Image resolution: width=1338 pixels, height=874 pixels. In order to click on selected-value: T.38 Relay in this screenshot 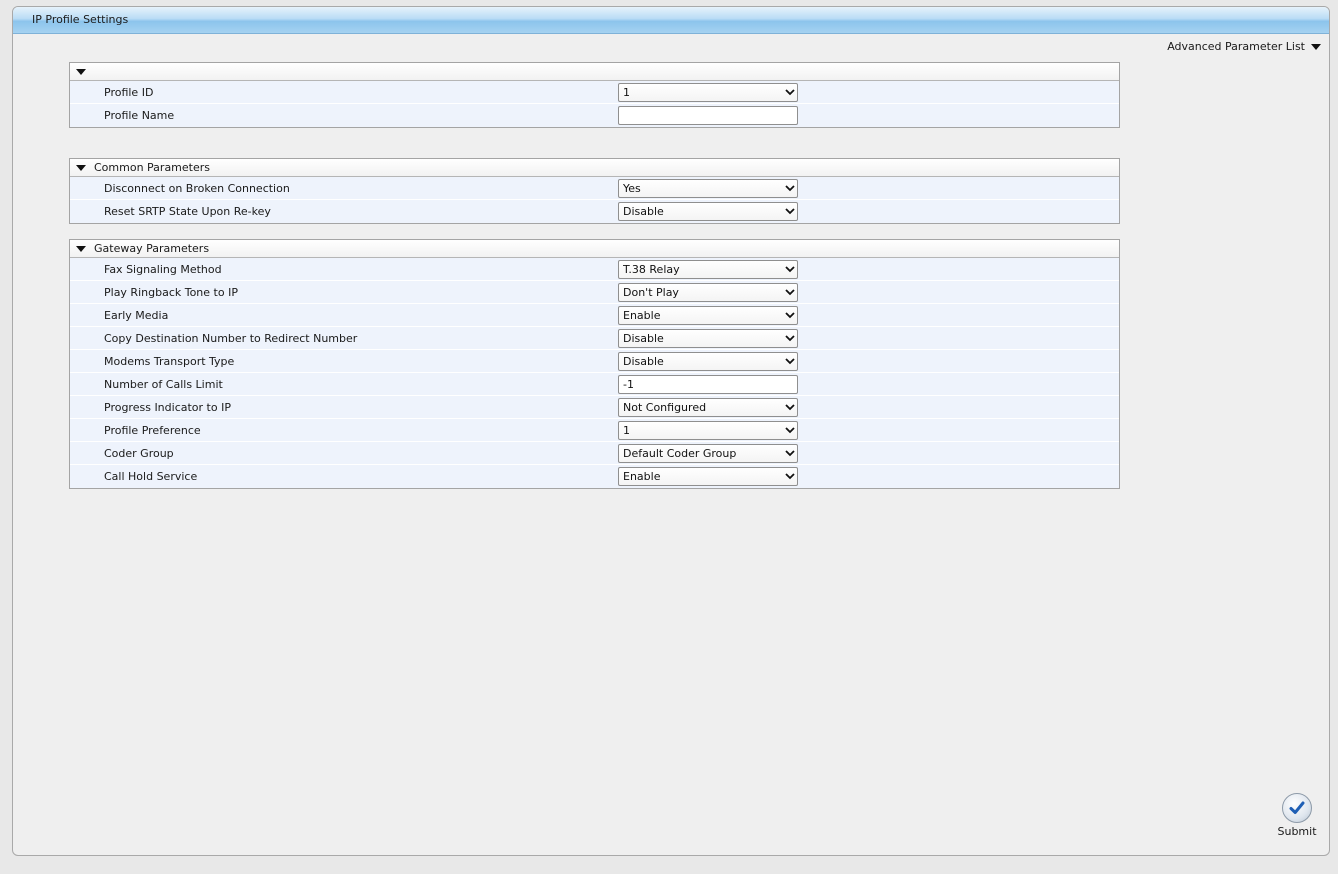, I will do `click(651, 269)`.